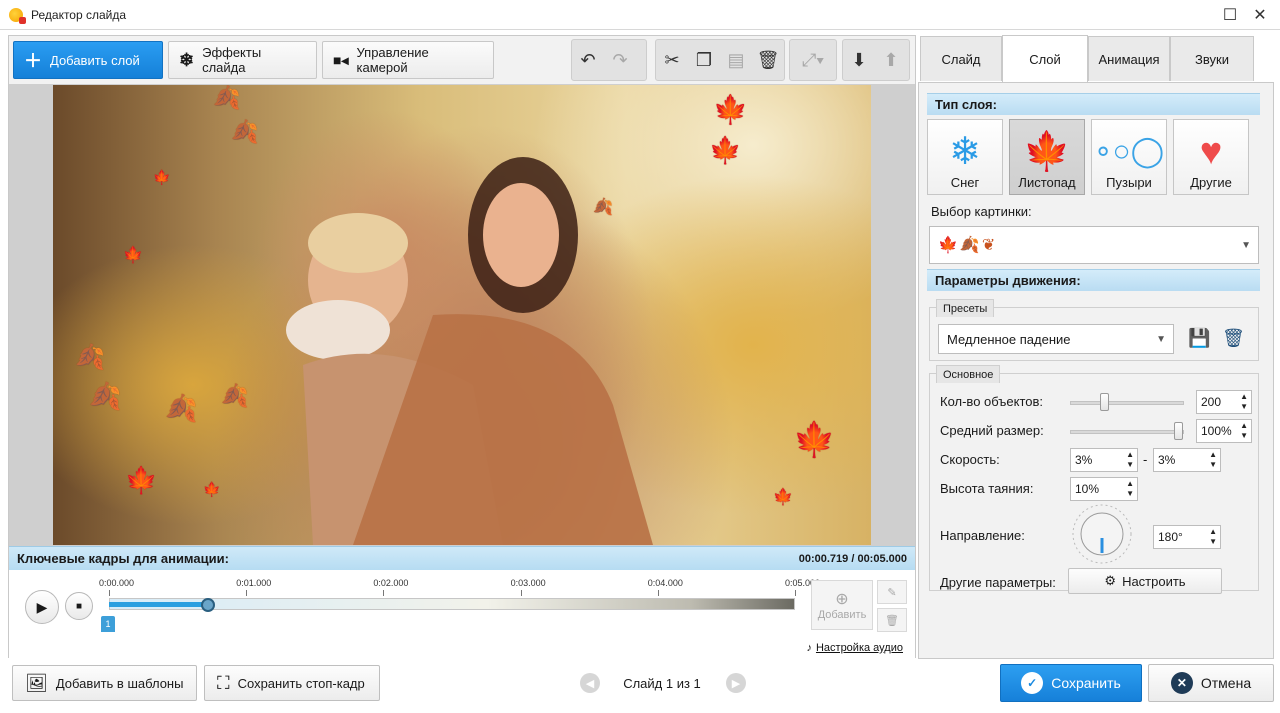  I want to click on direction-input: 180° ▲ ▼, so click(1187, 537).